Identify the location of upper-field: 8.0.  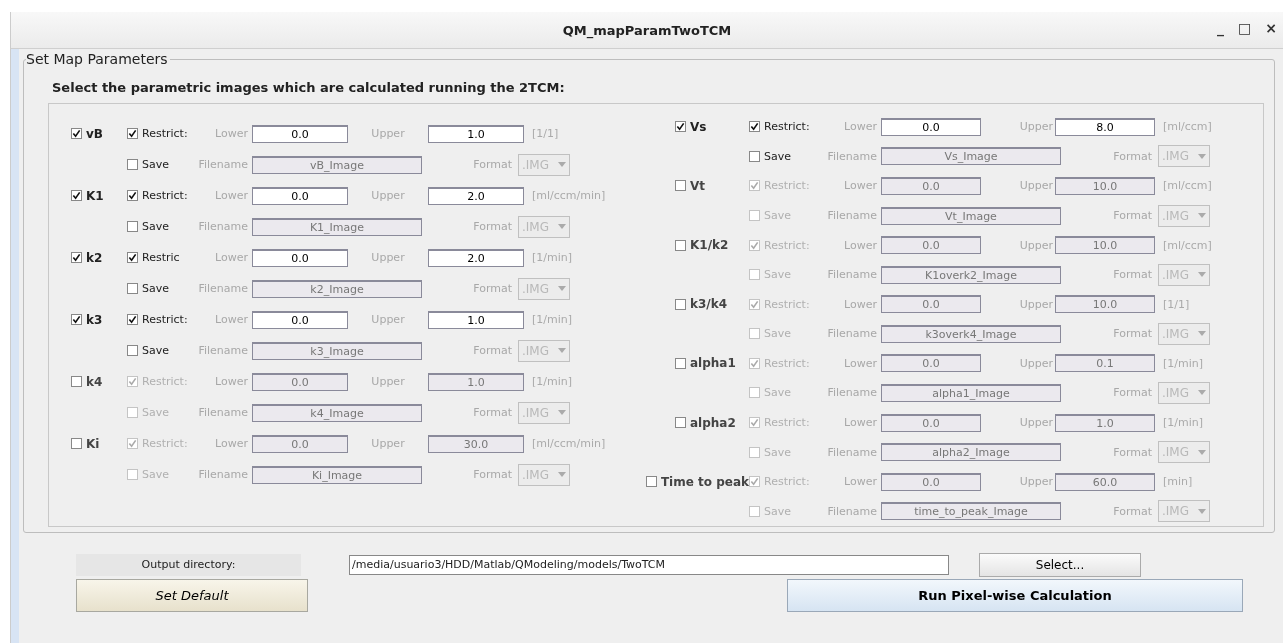
(1105, 126).